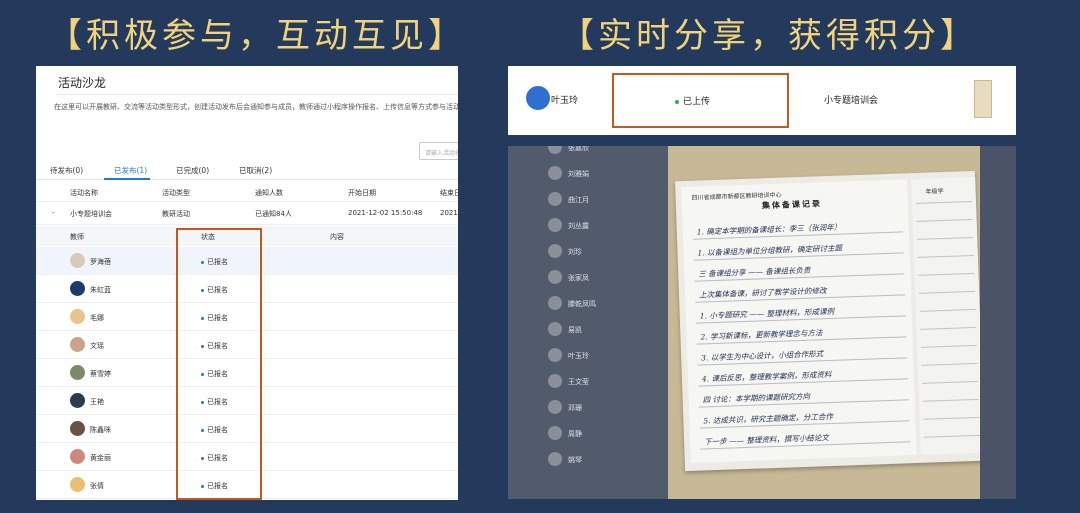 The image size is (1080, 513). Describe the element at coordinates (66, 170) in the screenshot. I see `tab-pending: 待发布(0)` at that location.